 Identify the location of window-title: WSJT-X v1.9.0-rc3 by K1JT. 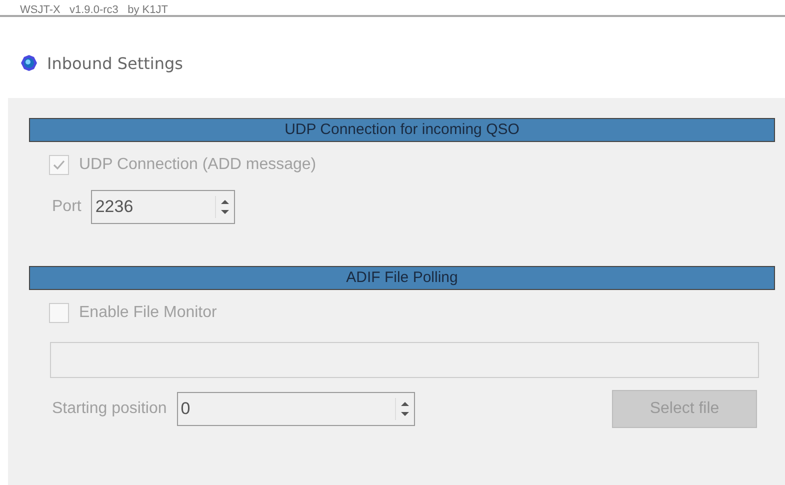
(94, 9).